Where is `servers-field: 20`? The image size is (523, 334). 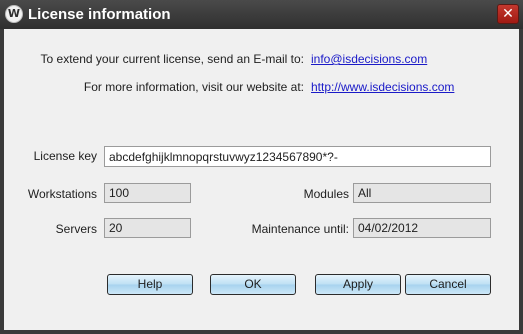
servers-field: 20 is located at coordinates (147, 228).